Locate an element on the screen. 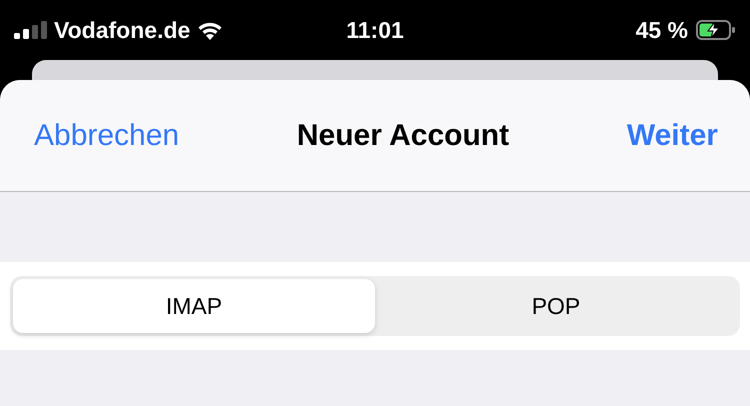  wifi-icon is located at coordinates (210, 30).